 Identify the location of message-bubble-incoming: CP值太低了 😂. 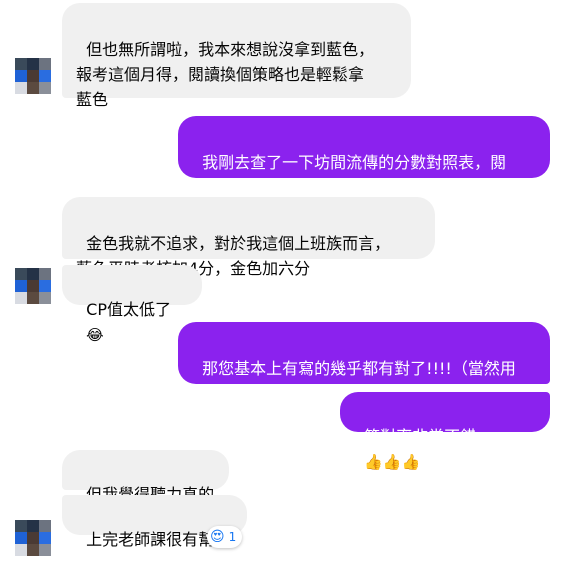
(132, 304).